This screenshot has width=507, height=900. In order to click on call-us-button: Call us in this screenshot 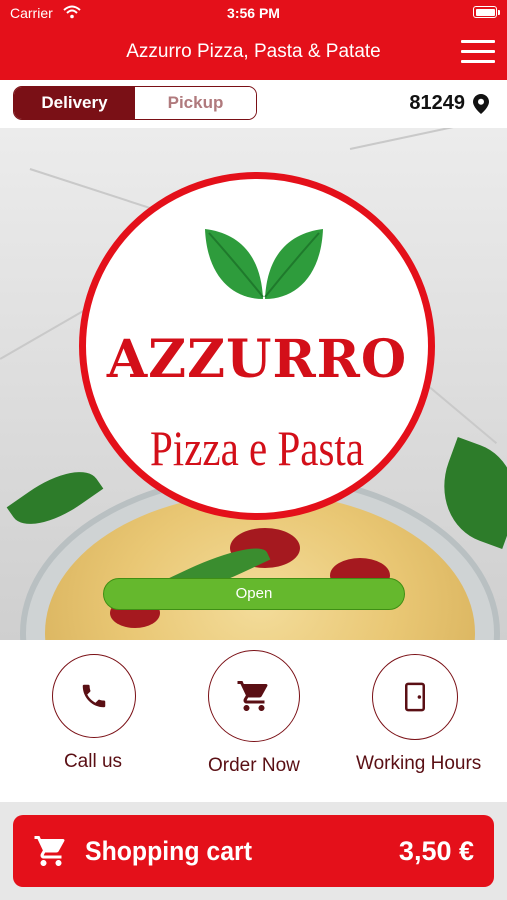, I will do `click(94, 713)`.